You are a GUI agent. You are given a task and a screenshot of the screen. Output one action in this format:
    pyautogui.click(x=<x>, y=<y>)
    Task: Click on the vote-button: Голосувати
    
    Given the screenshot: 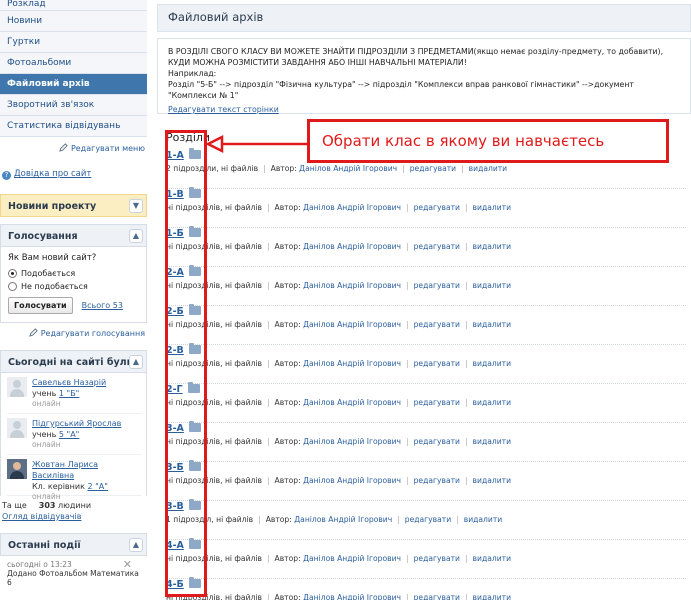 What is the action you would take?
    pyautogui.click(x=40, y=305)
    